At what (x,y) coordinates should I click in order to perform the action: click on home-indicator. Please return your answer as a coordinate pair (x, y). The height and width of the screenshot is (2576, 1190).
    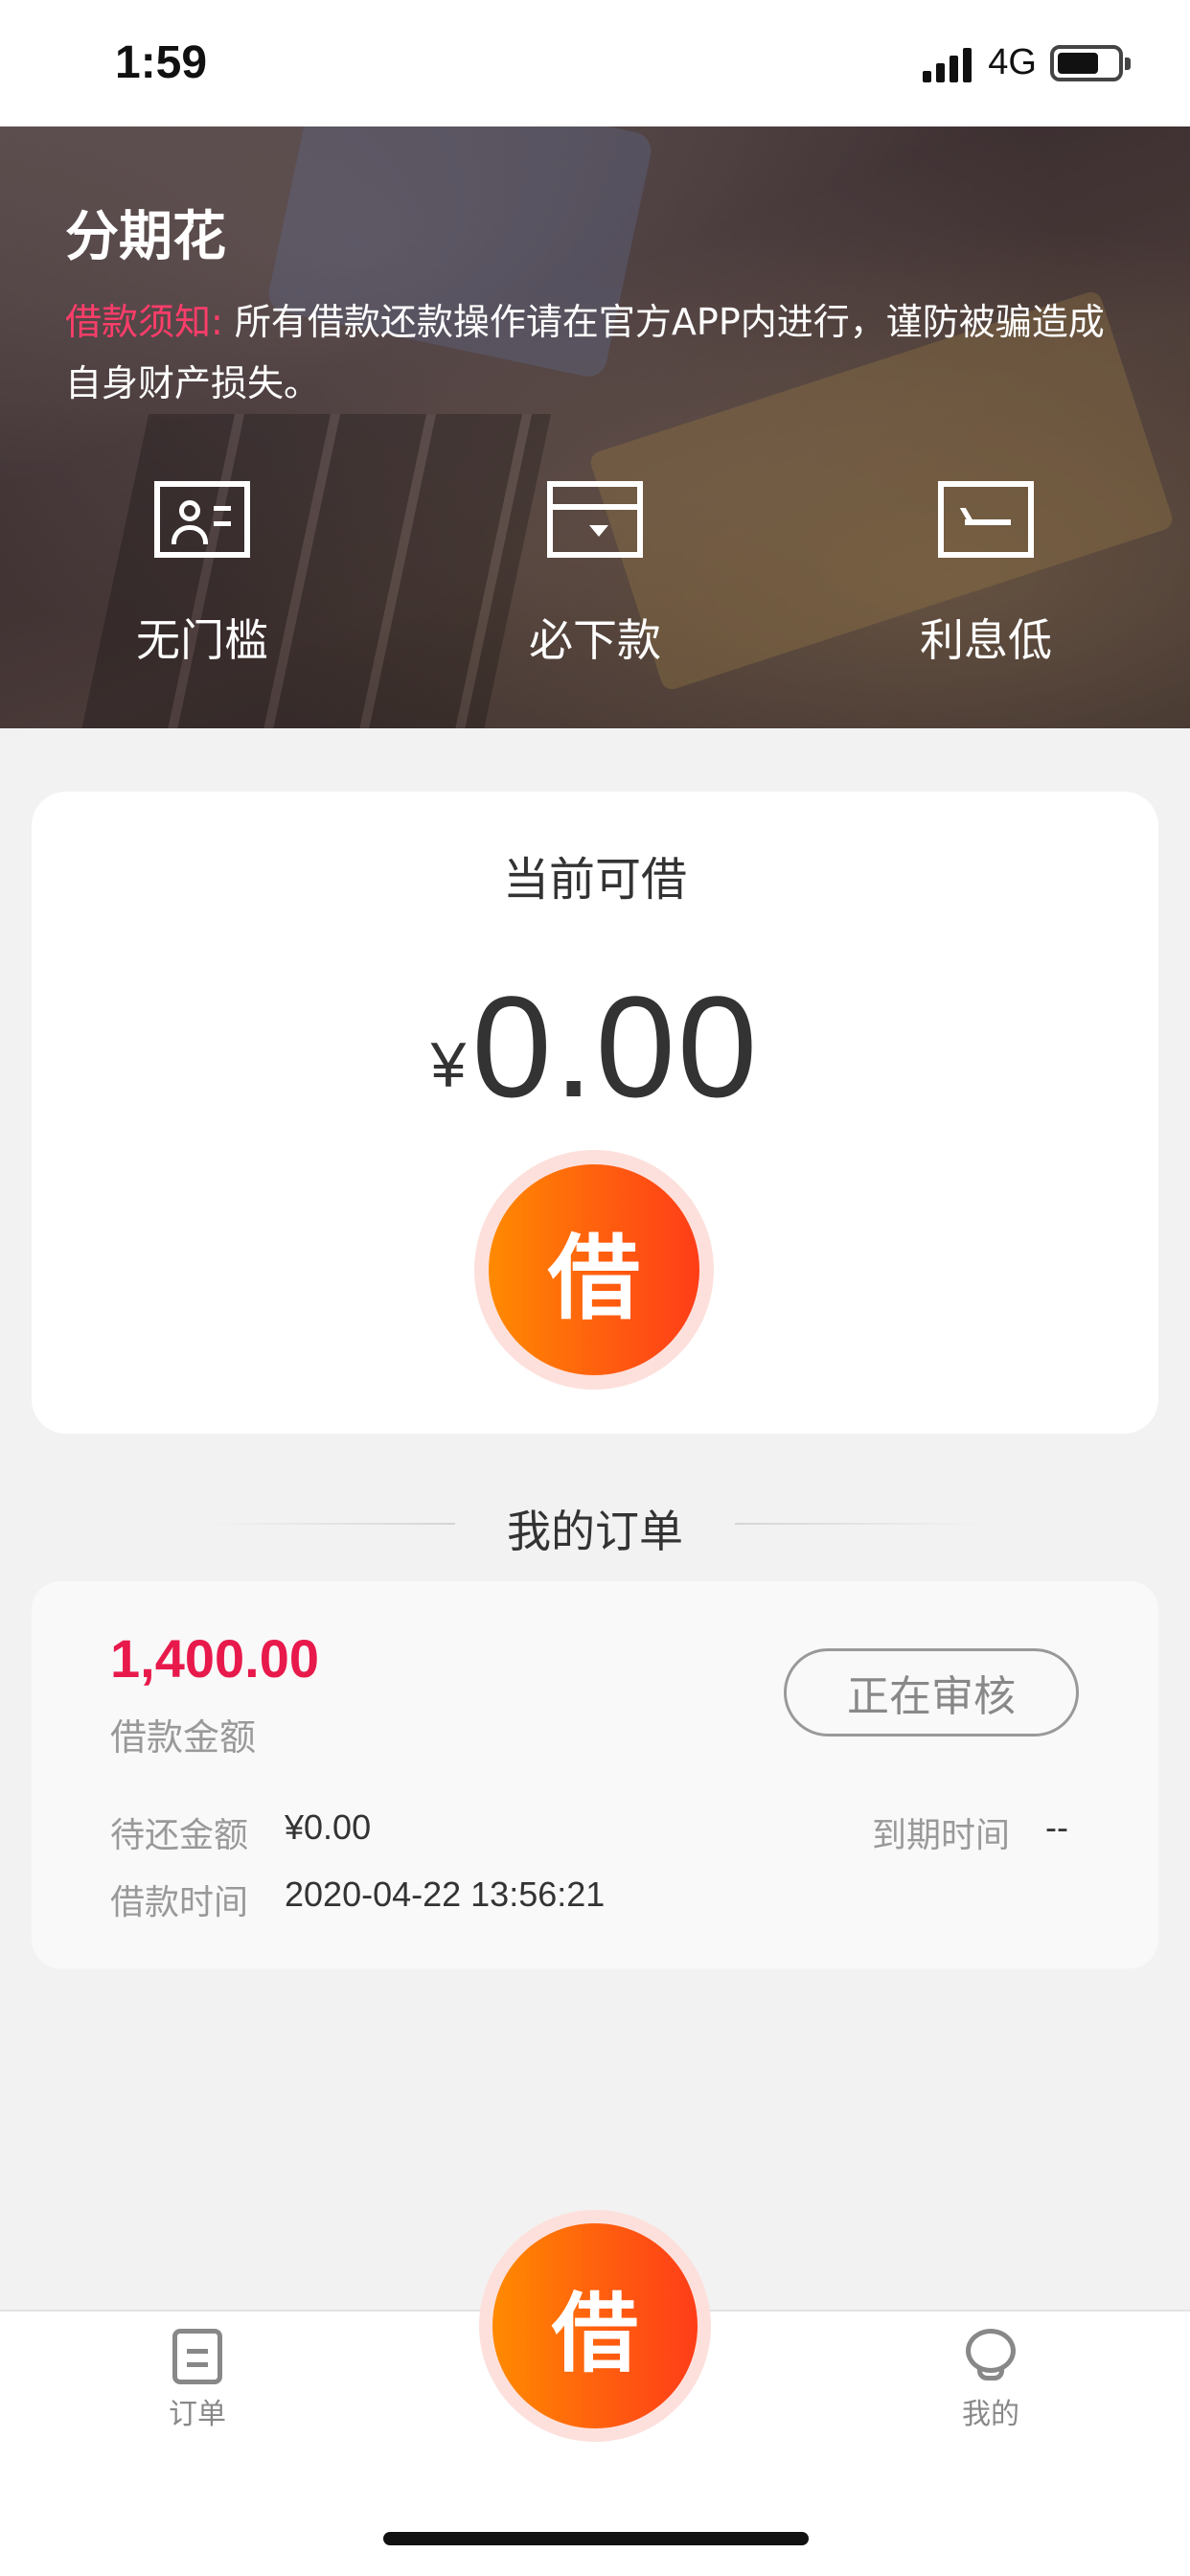
    Looking at the image, I should click on (596, 2538).